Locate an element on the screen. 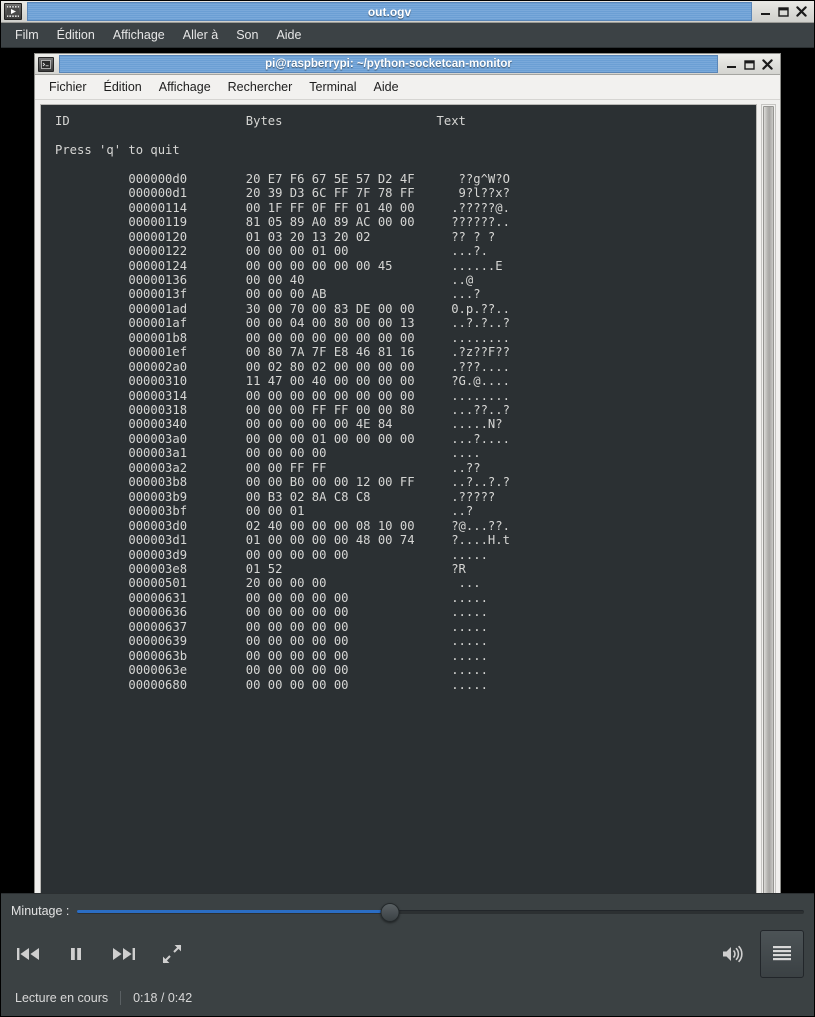 The width and height of the screenshot is (815, 1017). menu-son: Son is located at coordinates (247, 35).